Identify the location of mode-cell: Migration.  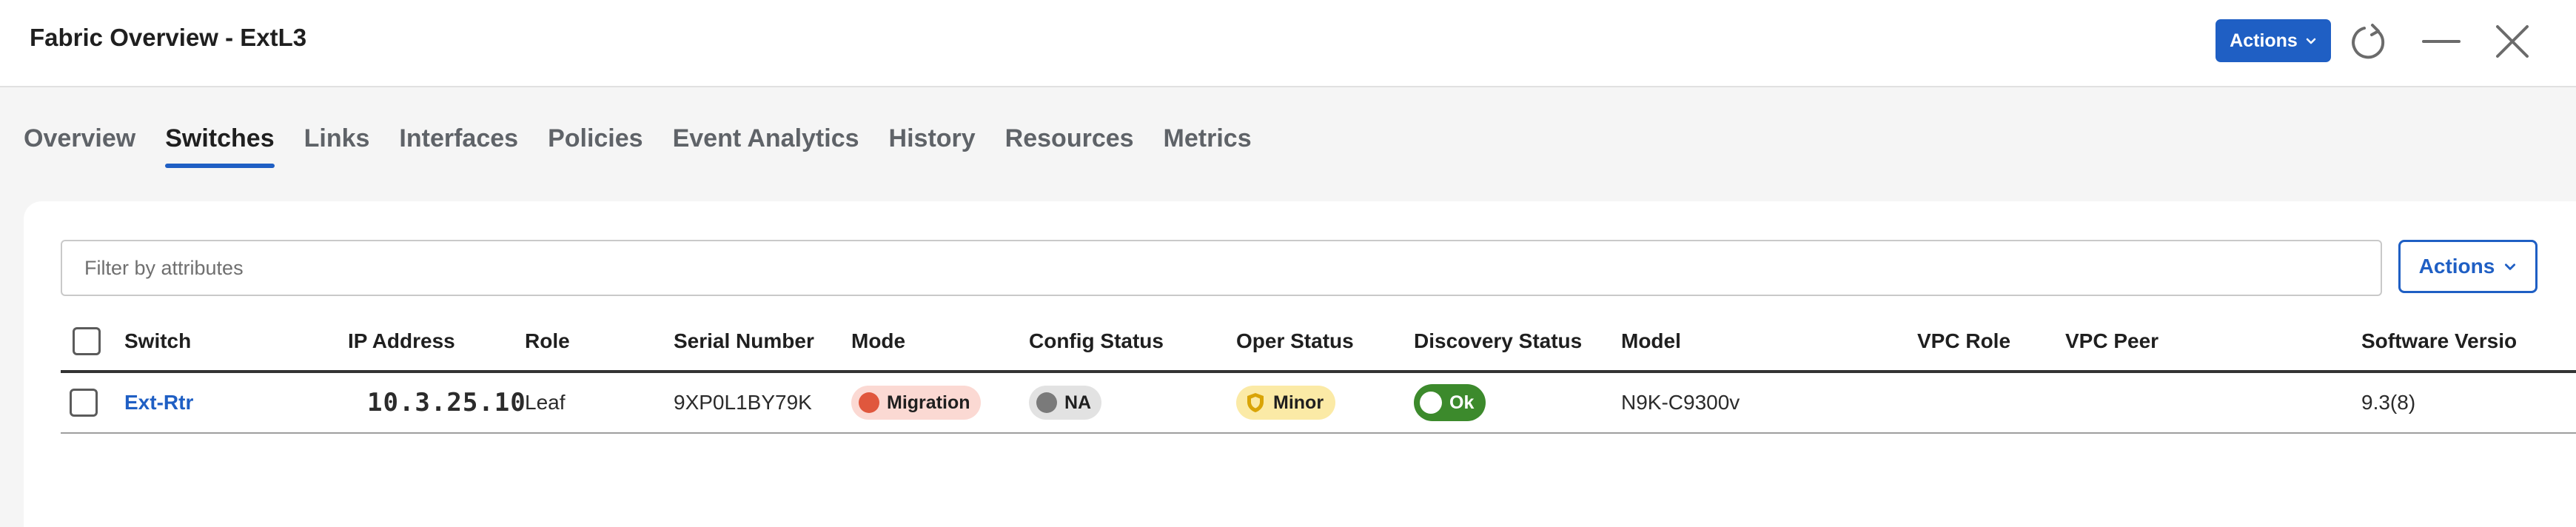
(916, 402).